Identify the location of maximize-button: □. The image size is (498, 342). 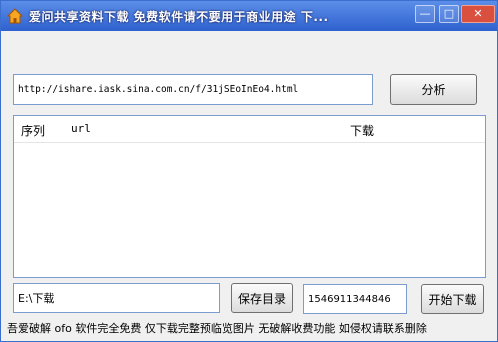
(449, 14).